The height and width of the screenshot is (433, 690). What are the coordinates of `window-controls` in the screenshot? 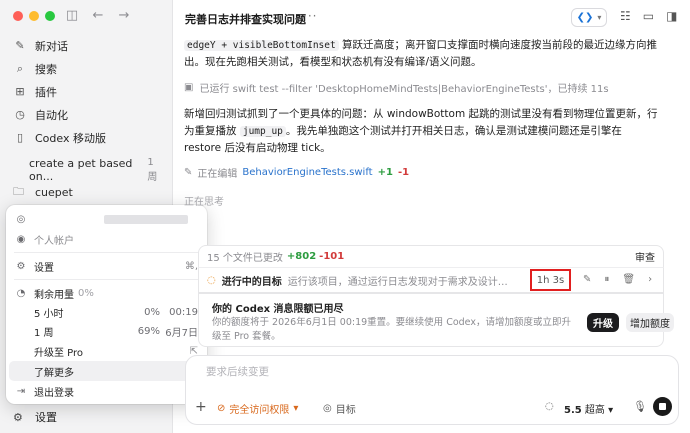 It's located at (34, 16).